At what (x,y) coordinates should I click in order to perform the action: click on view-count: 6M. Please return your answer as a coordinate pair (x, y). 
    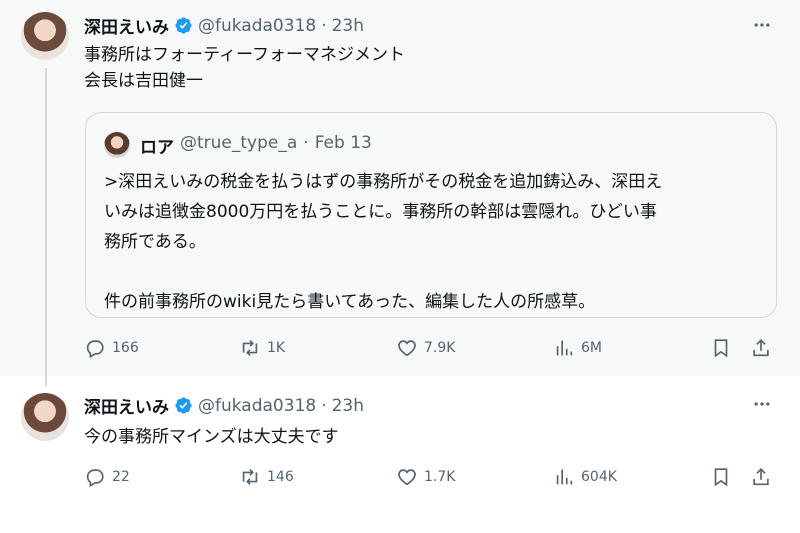
    Looking at the image, I should click on (591, 348).